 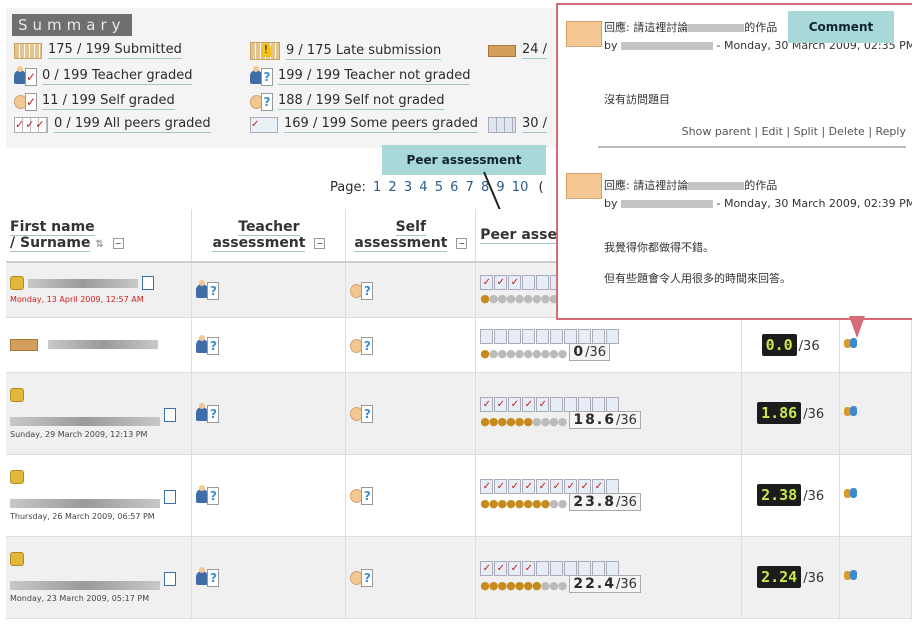 I want to click on summary-late: 9 / 175 Late submission, so click(x=346, y=51).